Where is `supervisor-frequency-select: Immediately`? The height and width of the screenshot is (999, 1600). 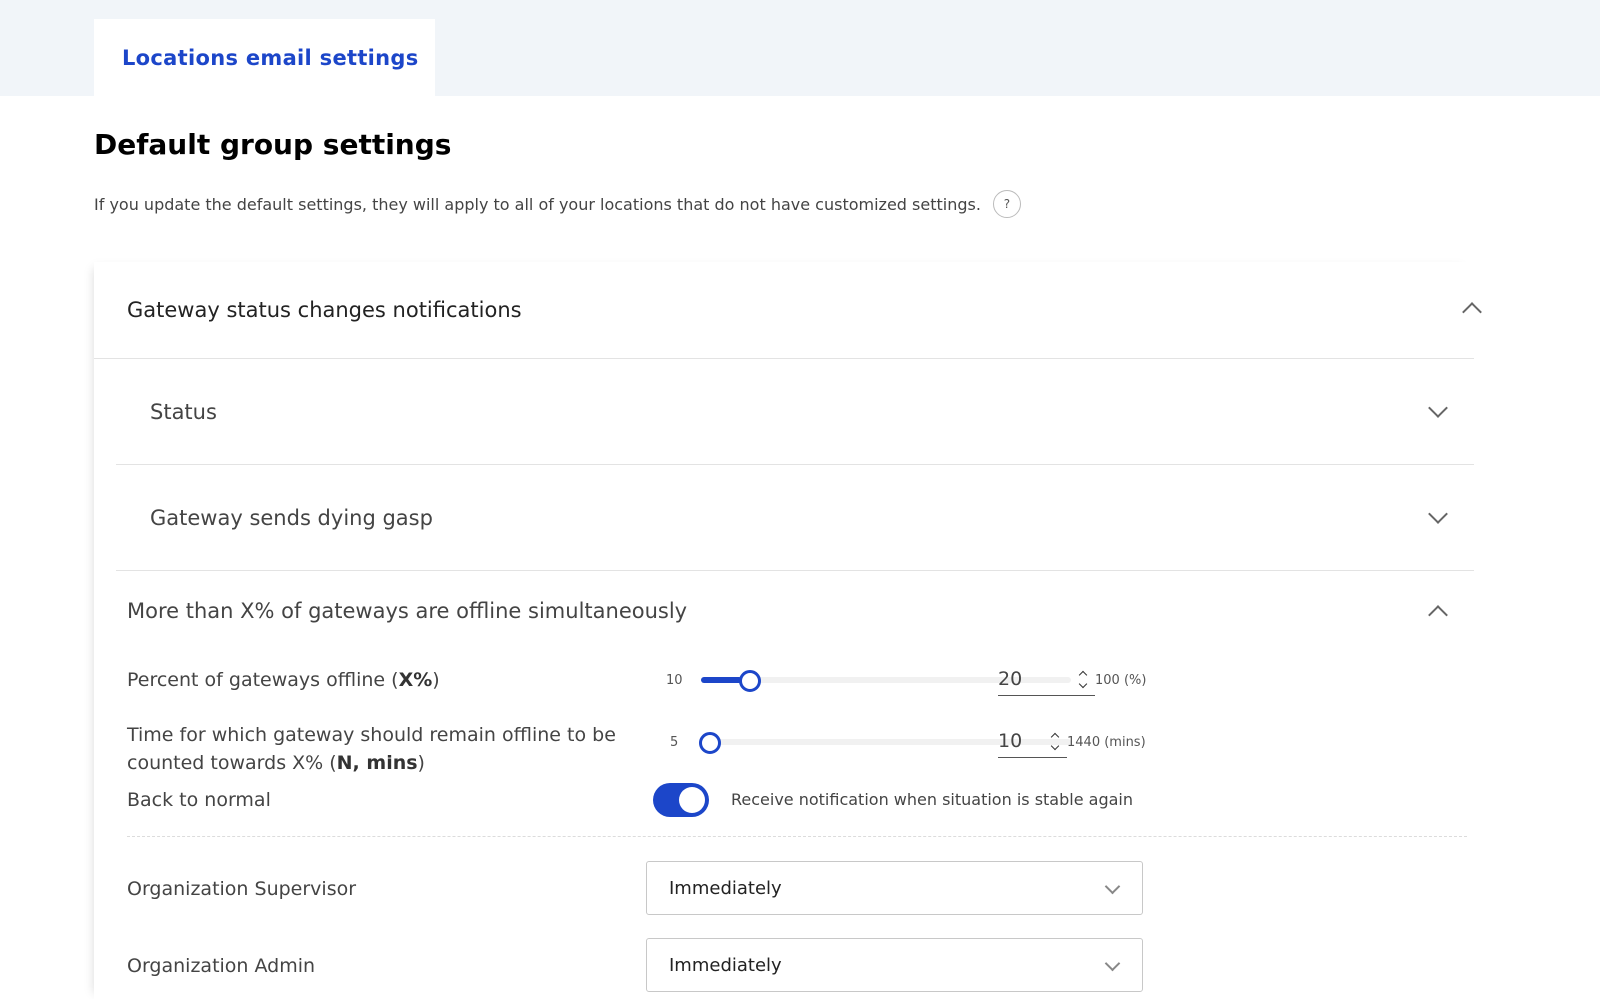 supervisor-frequency-select: Immediately is located at coordinates (894, 888).